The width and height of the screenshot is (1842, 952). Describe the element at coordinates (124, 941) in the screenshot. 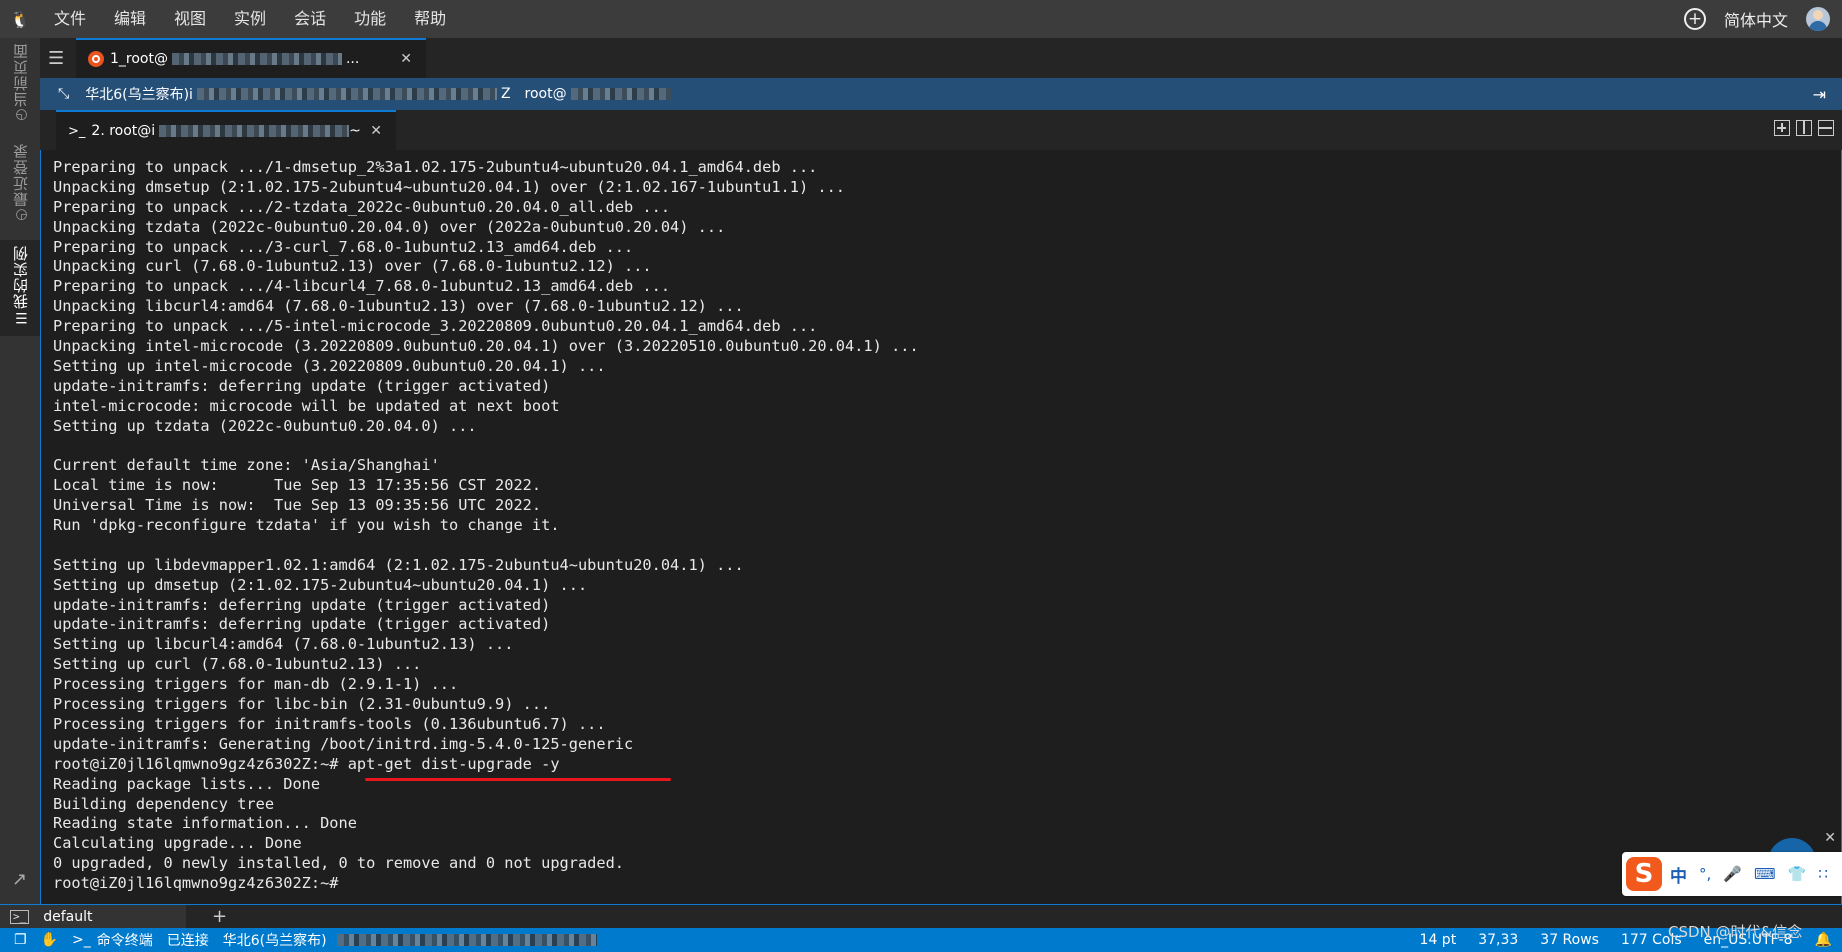

I see `command-terminal-label: 命令终端` at that location.